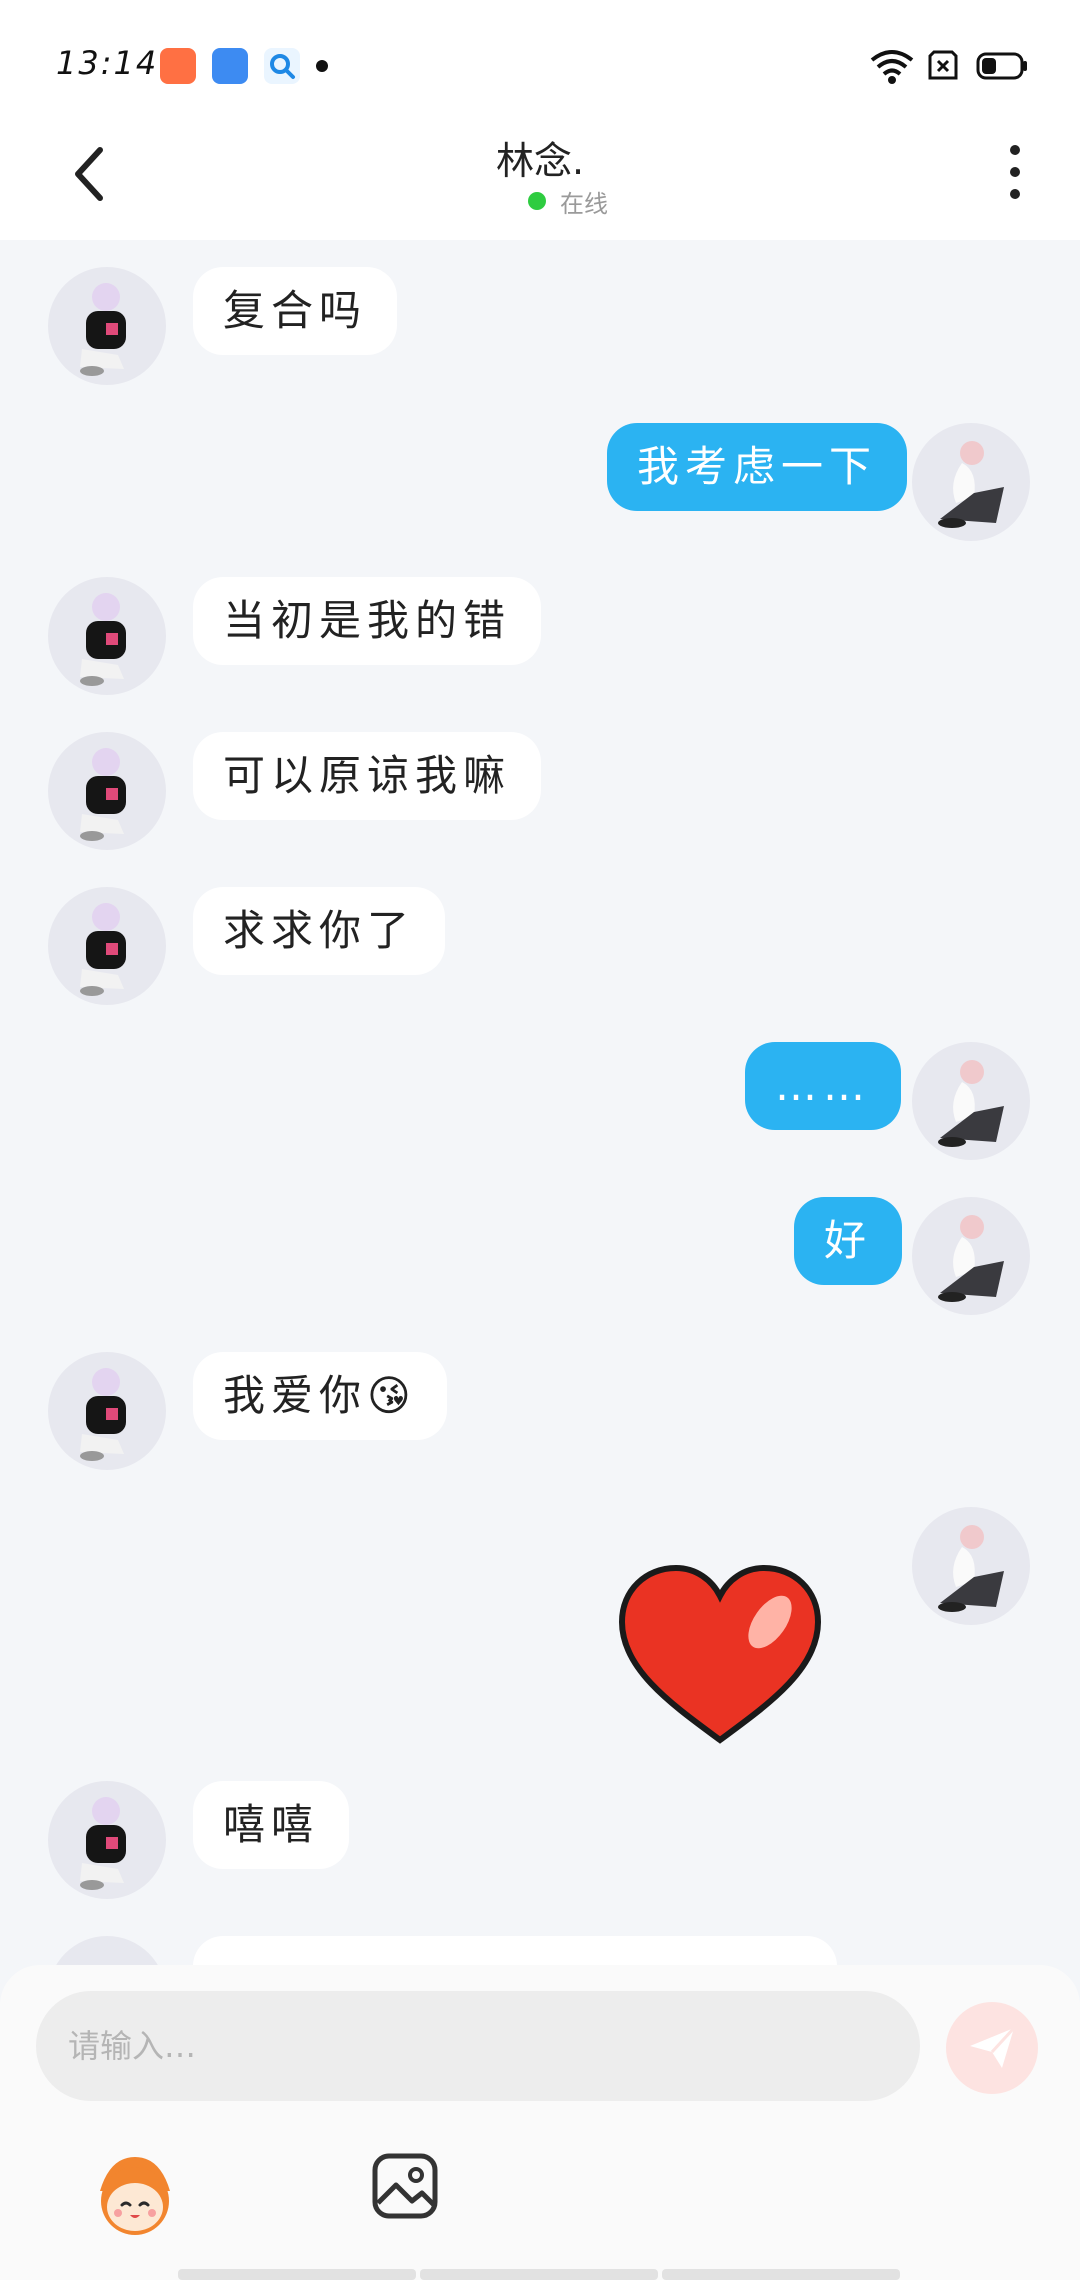 This screenshot has width=1080, height=2280. What do you see at coordinates (367, 776) in the screenshot?
I see `message-bubble: 可以原谅我嘛` at bounding box center [367, 776].